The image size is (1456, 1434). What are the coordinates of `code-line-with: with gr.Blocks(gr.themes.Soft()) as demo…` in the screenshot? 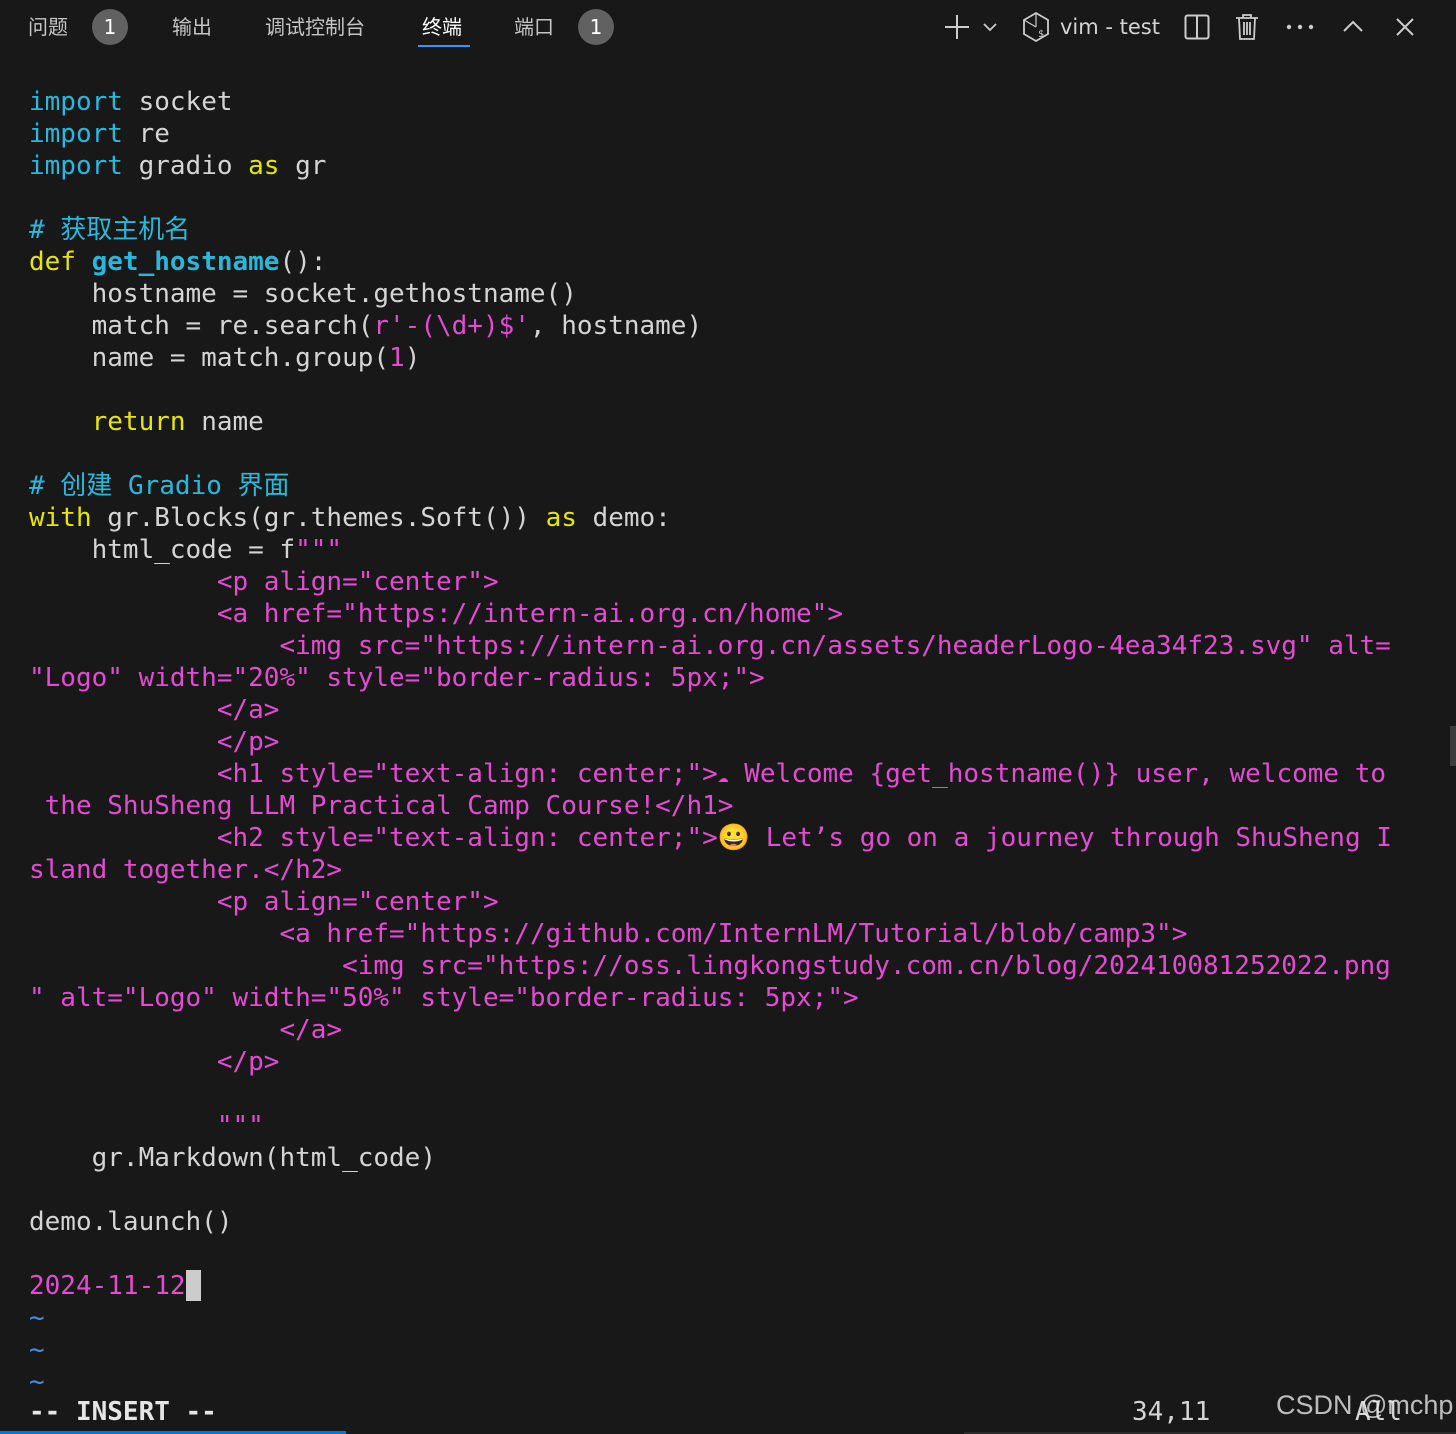 It's located at (350, 518).